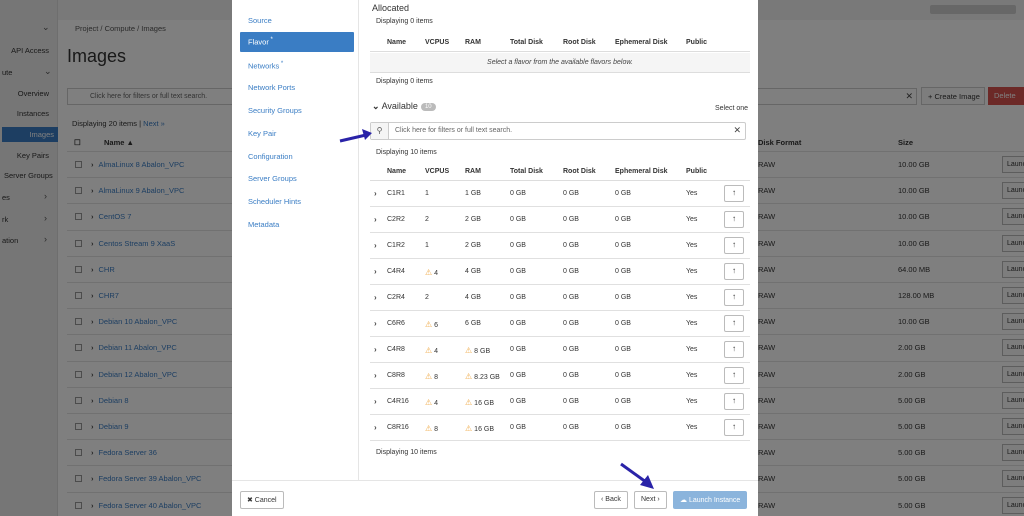 Image resolution: width=1024 pixels, height=516 pixels. I want to click on wizard-step-network-ports: Network Ports, so click(271, 87).